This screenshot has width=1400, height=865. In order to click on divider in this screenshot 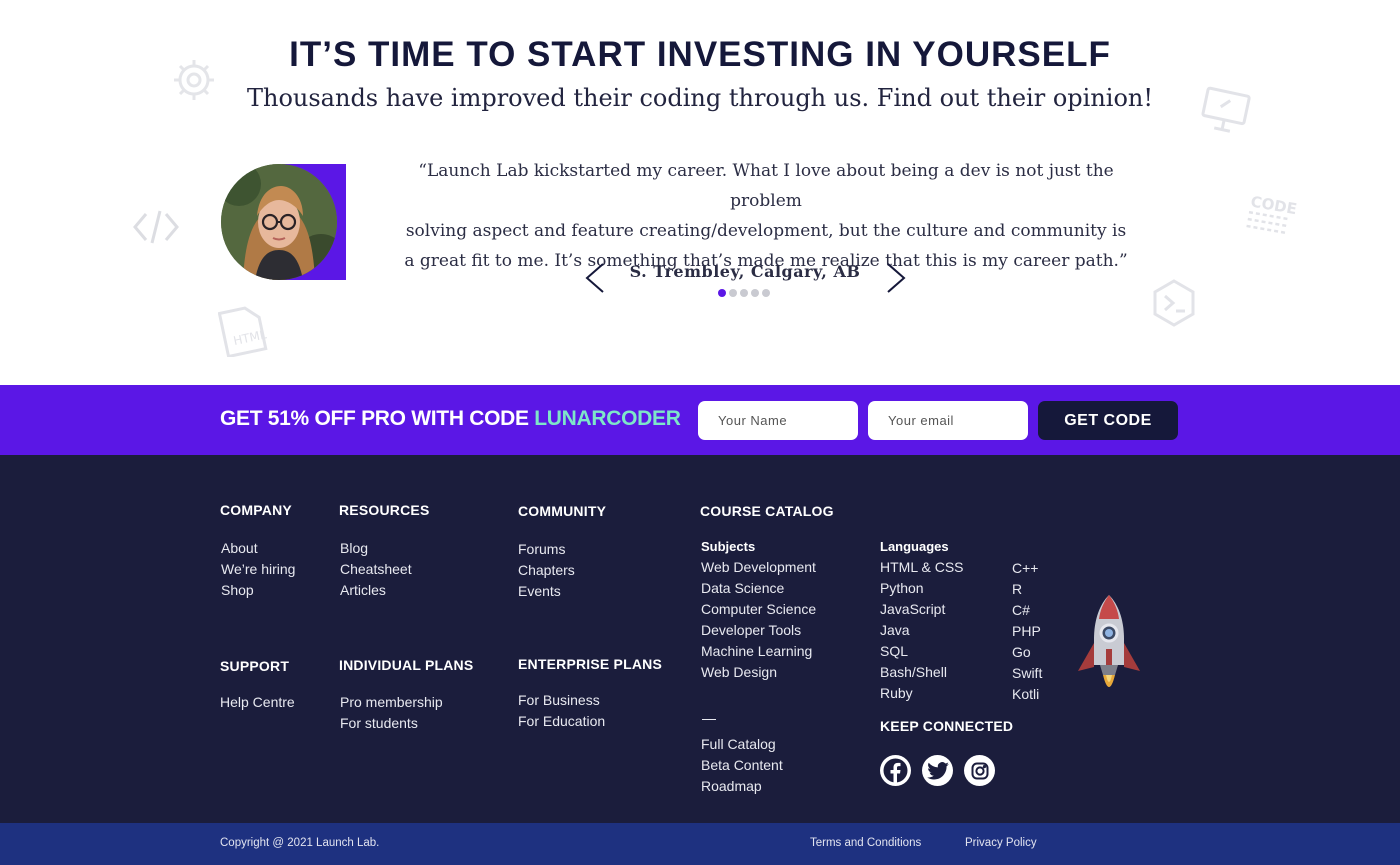, I will do `click(709, 719)`.